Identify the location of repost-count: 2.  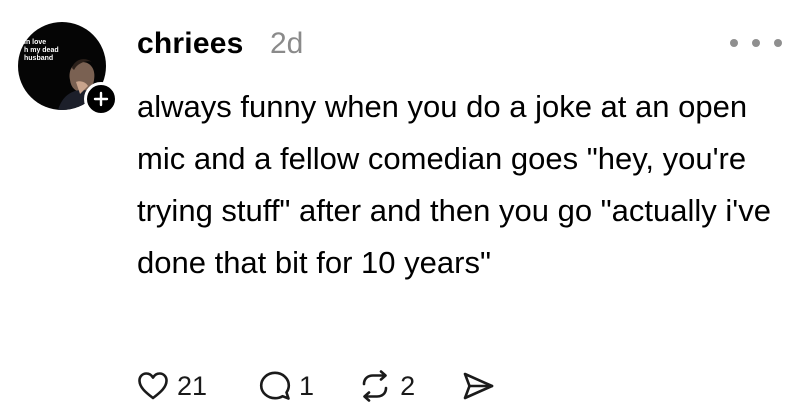
(408, 385).